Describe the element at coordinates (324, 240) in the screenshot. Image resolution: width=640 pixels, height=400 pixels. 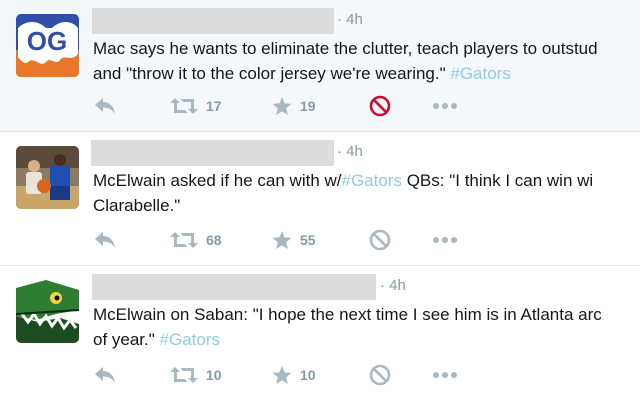
I see `tweet-actions: 68 55` at that location.